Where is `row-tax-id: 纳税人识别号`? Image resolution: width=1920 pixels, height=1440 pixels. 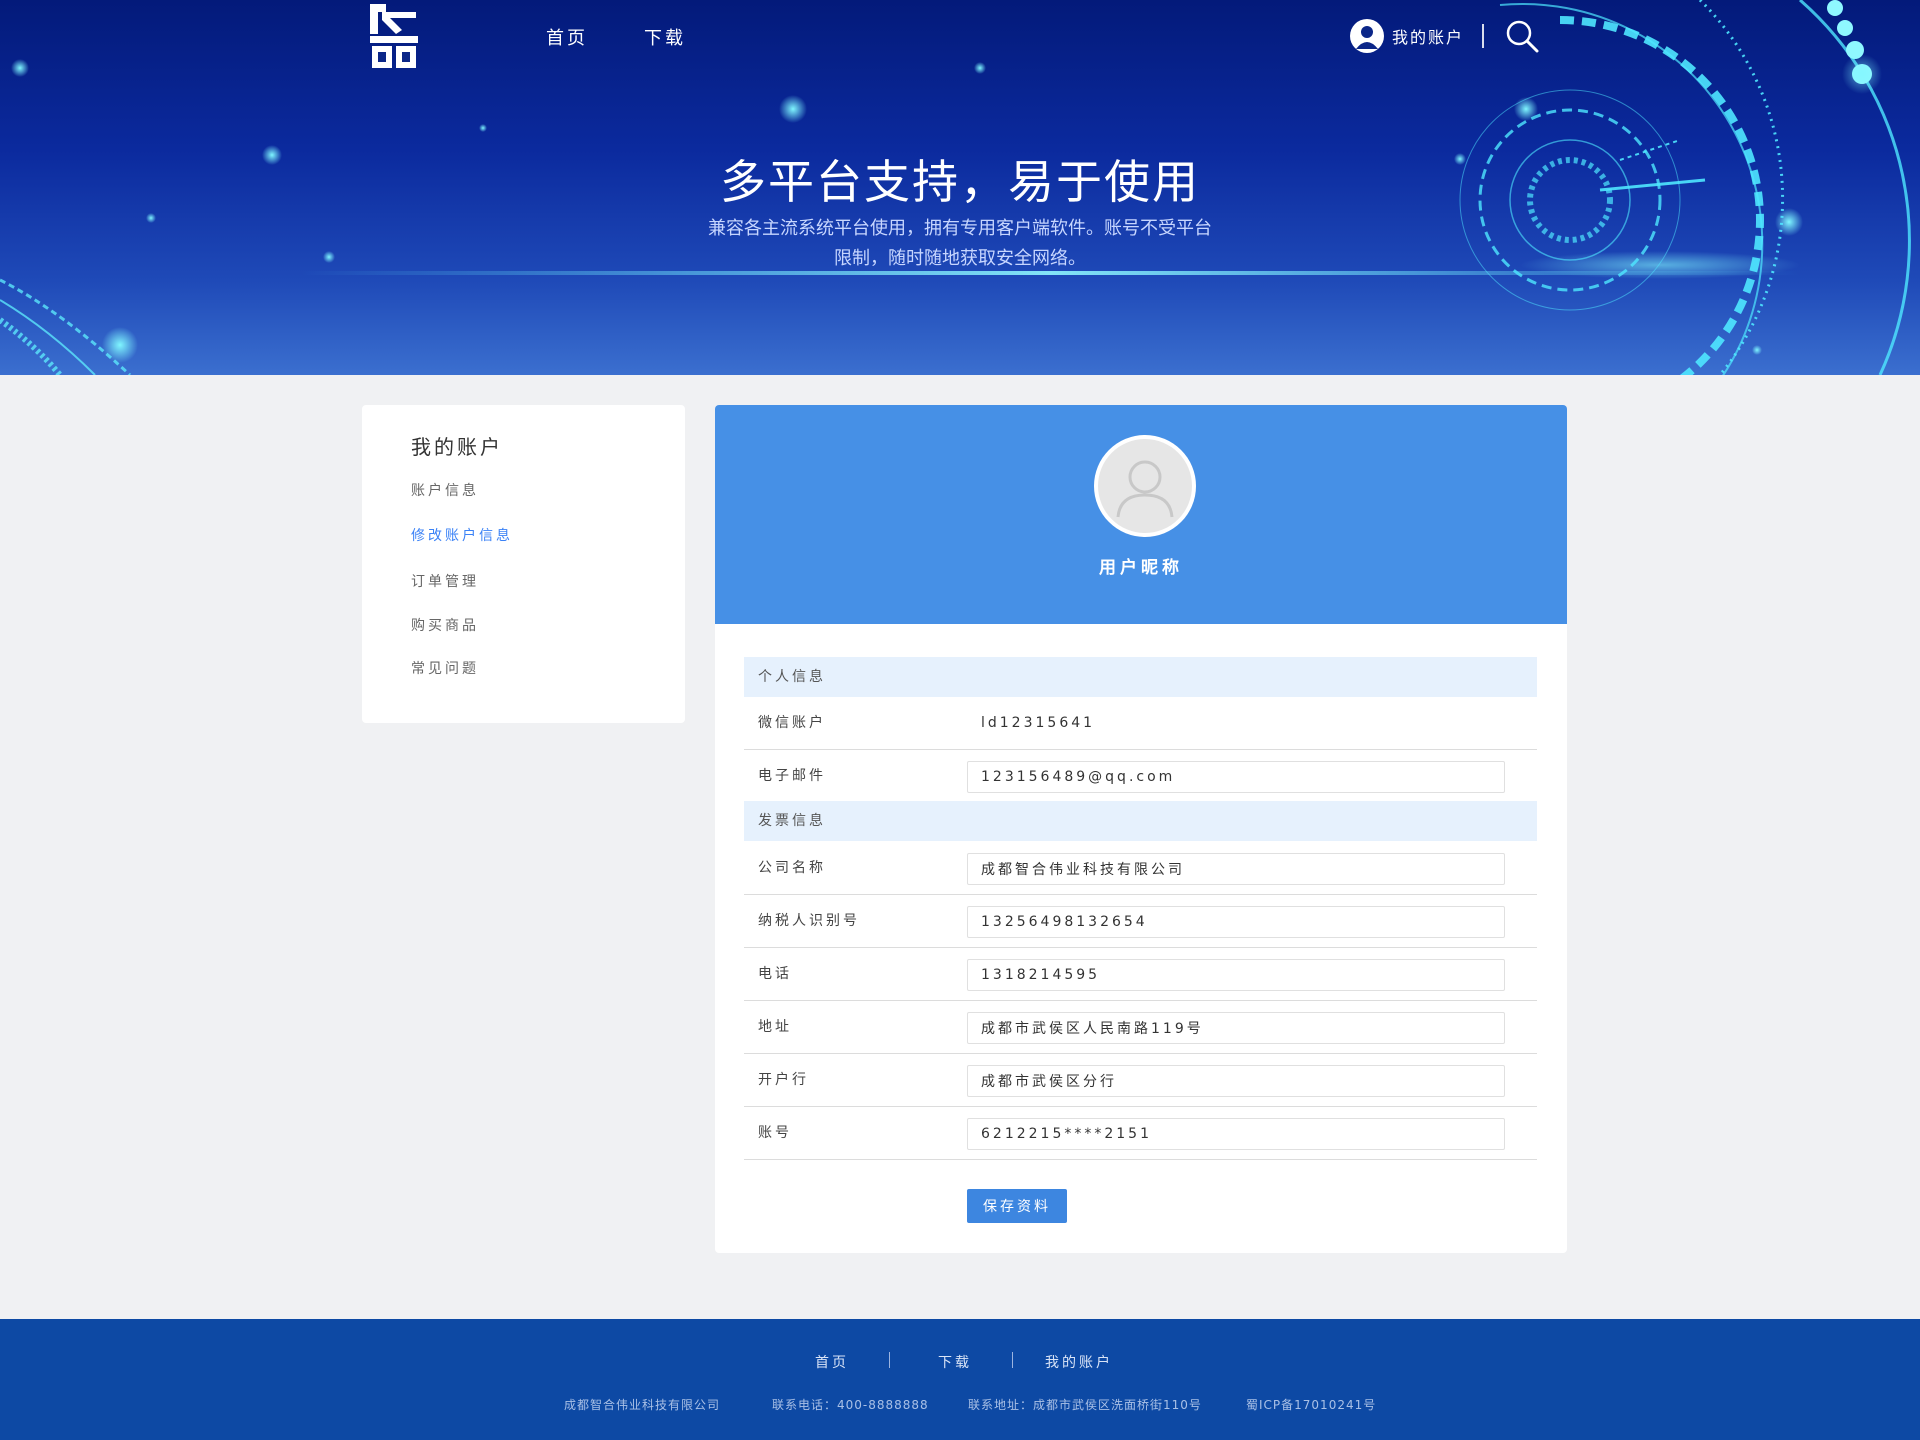
row-tax-id: 纳税人识别号 is located at coordinates (1140, 921).